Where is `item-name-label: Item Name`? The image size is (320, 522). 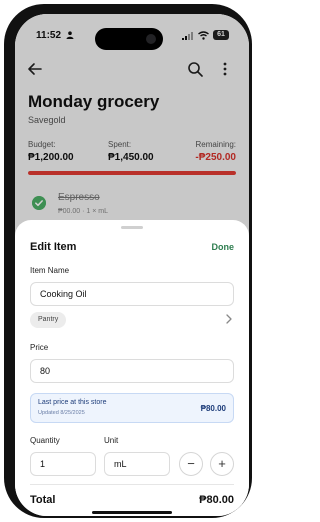 item-name-label: Item Name is located at coordinates (50, 270).